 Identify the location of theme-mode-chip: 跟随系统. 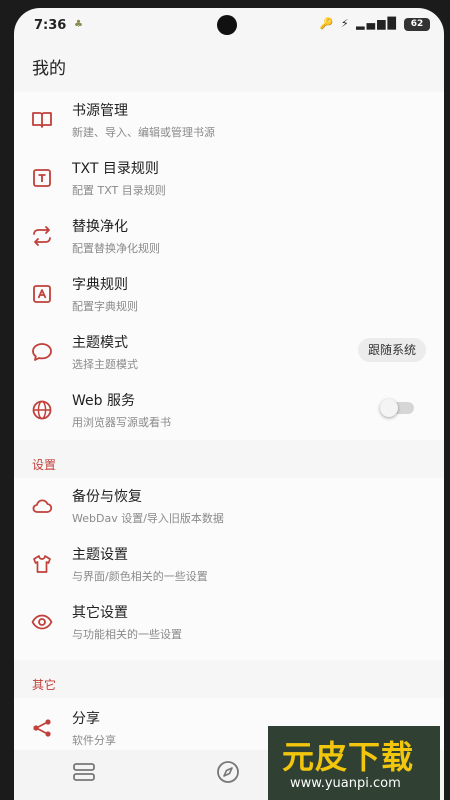
(391, 350).